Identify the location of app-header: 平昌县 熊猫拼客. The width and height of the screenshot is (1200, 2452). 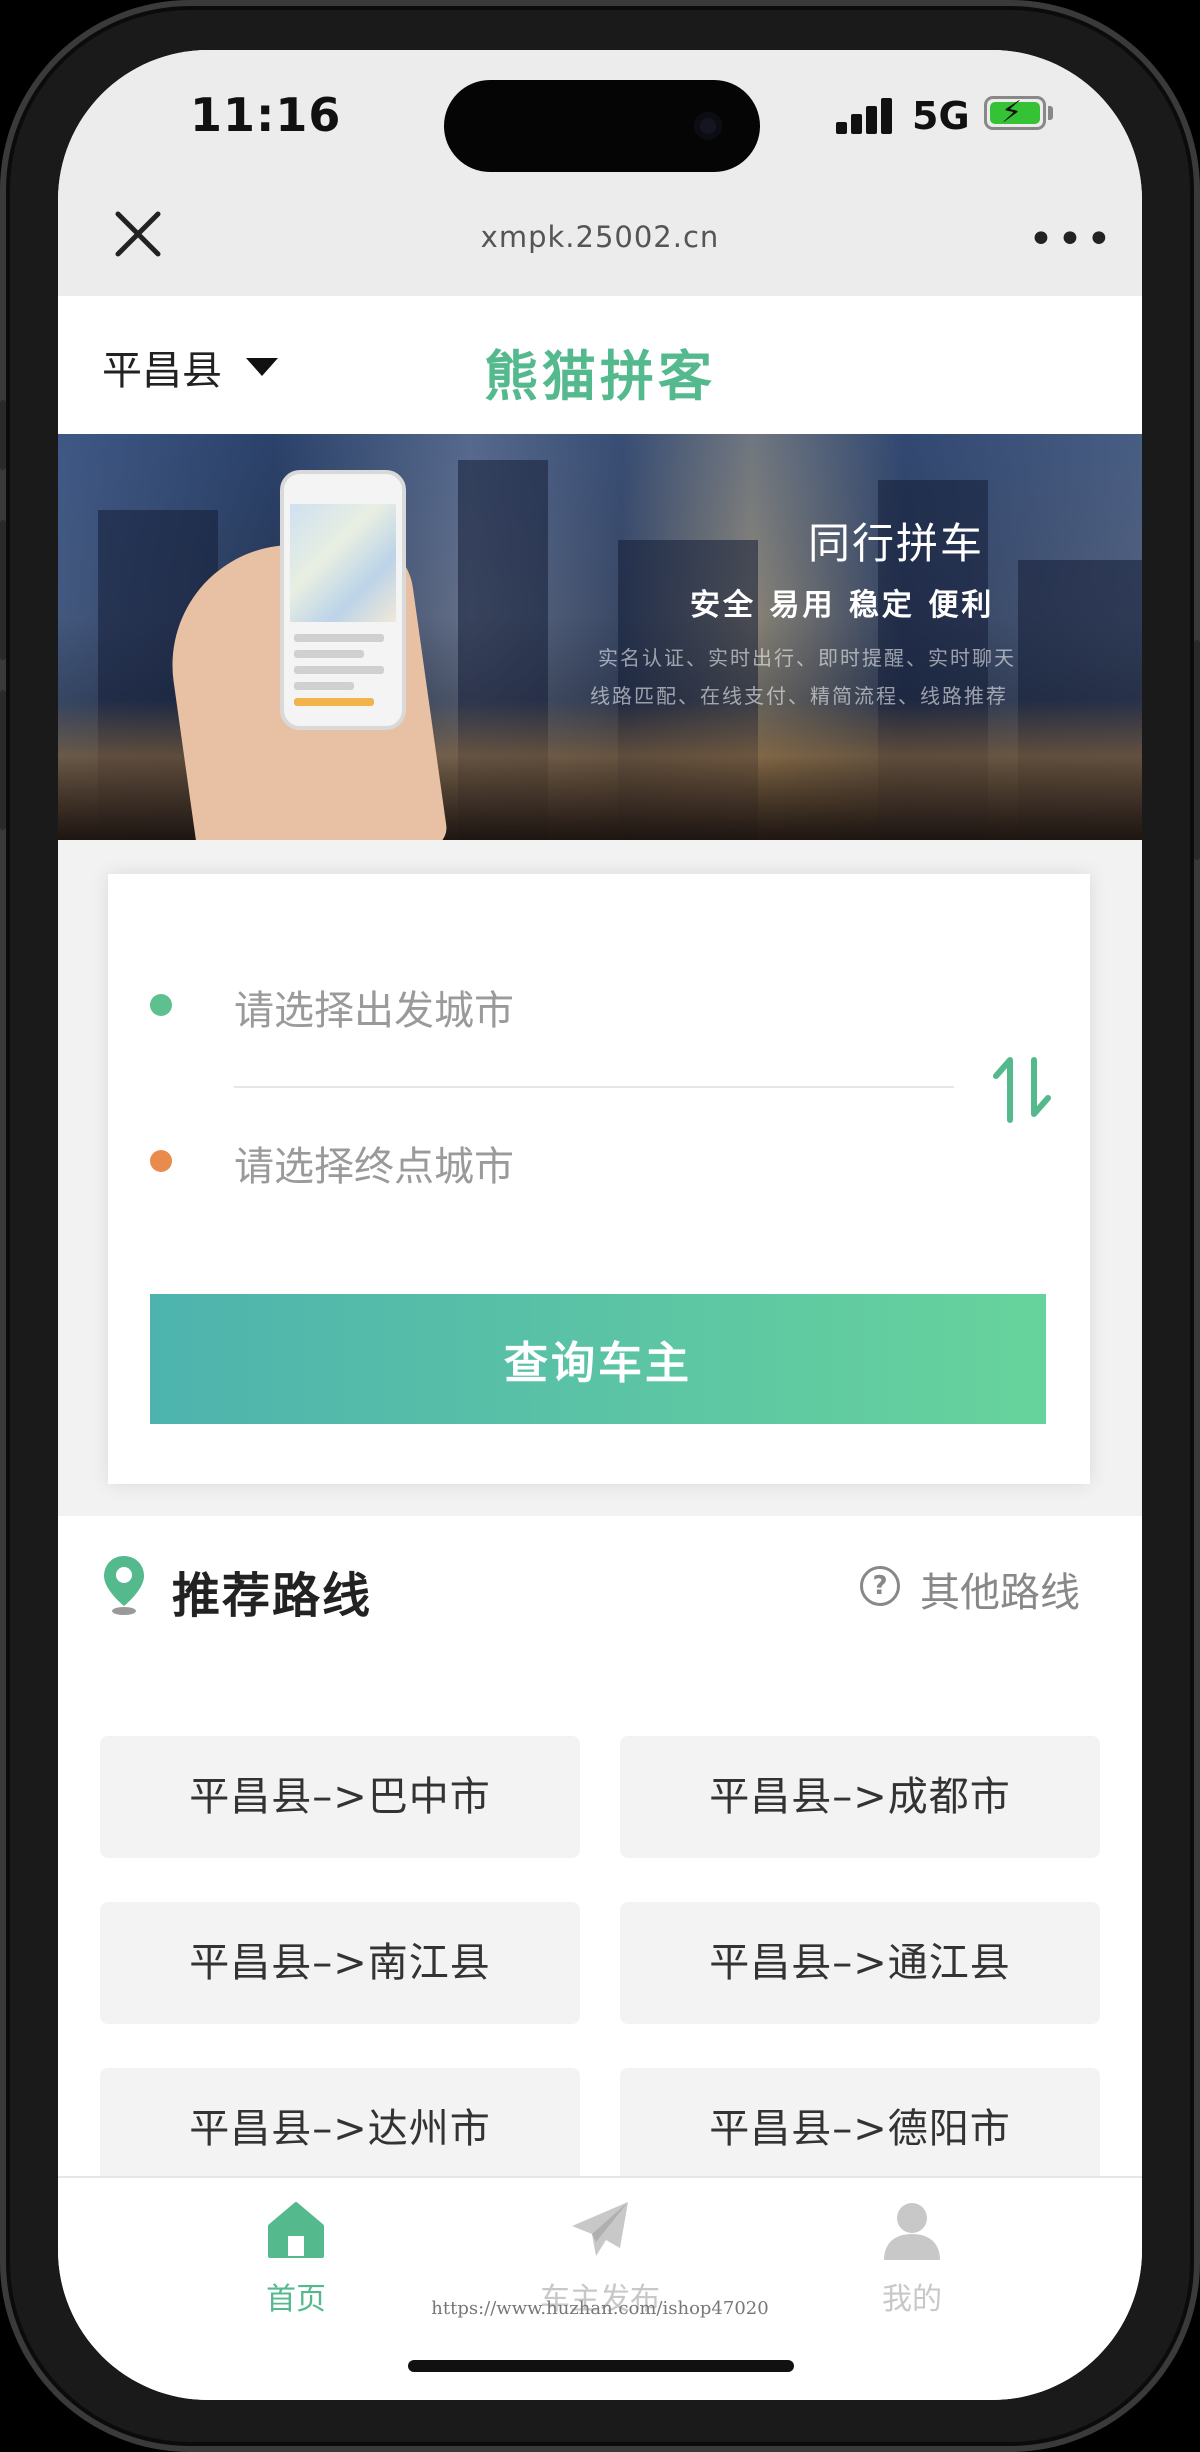
(600, 365).